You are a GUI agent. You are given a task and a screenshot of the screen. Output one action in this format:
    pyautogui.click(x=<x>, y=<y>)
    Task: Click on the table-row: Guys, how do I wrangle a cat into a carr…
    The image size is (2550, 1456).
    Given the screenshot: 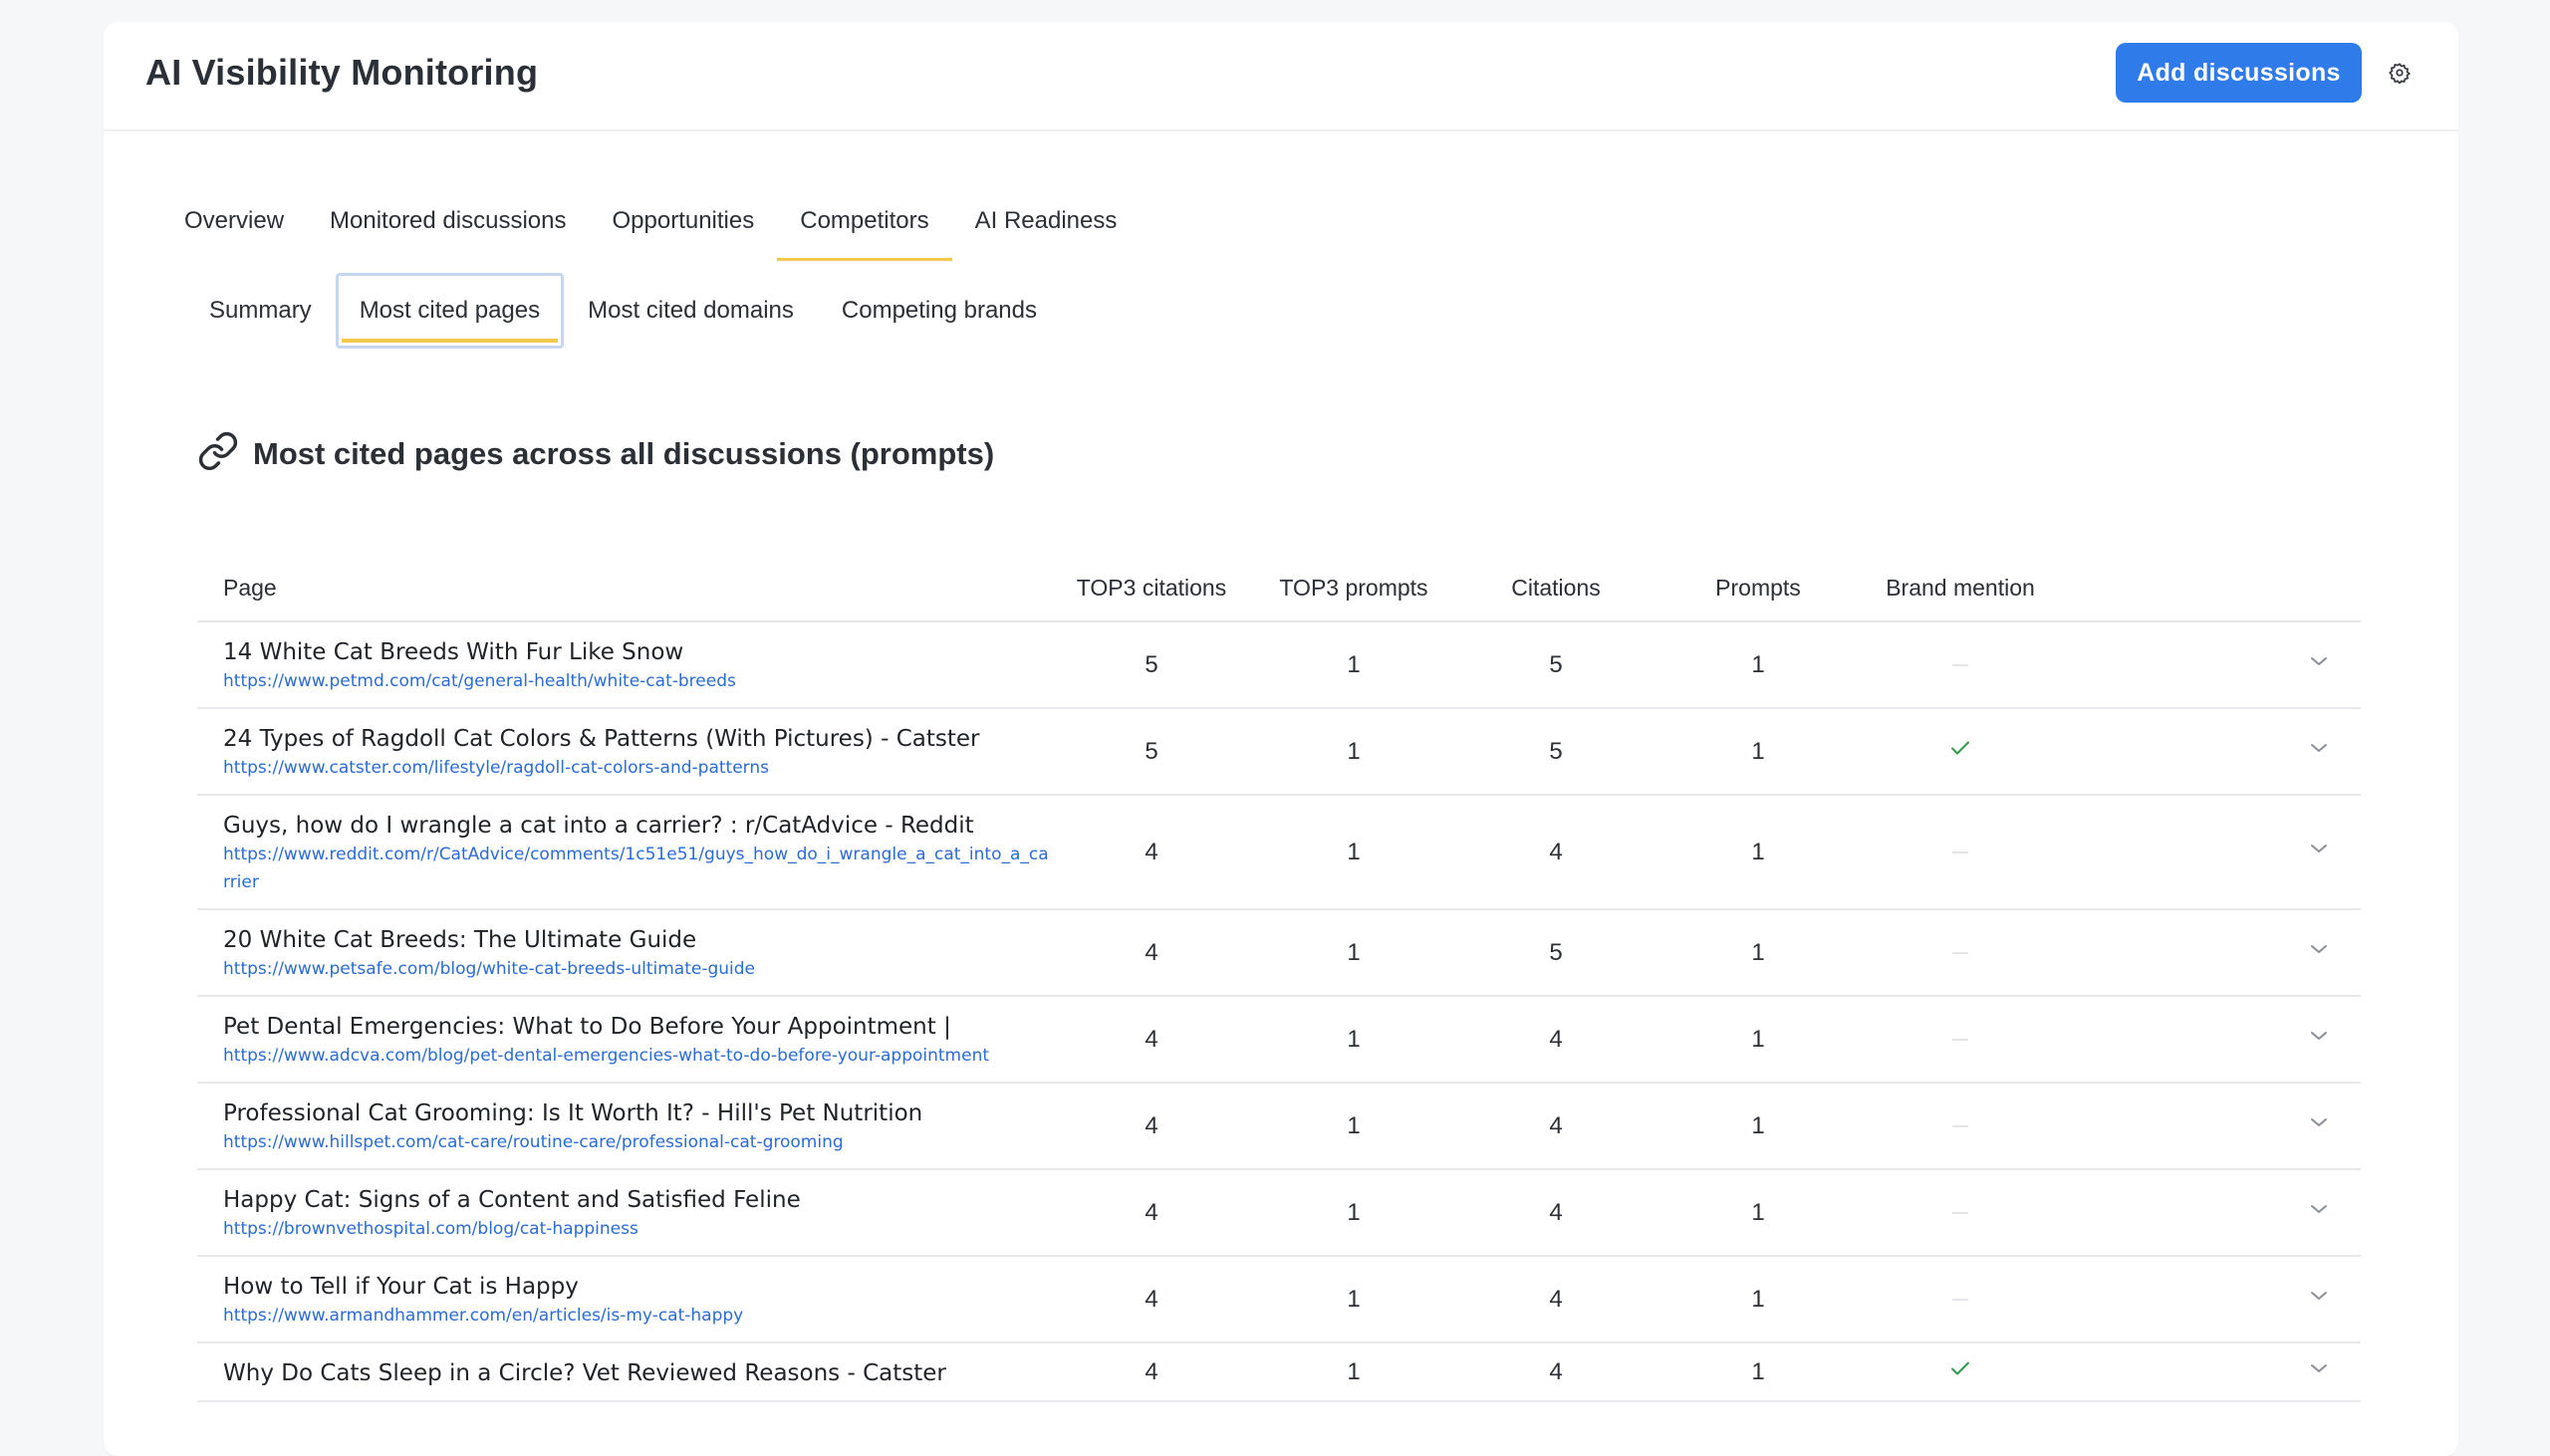 What is the action you would take?
    pyautogui.click(x=1279, y=852)
    